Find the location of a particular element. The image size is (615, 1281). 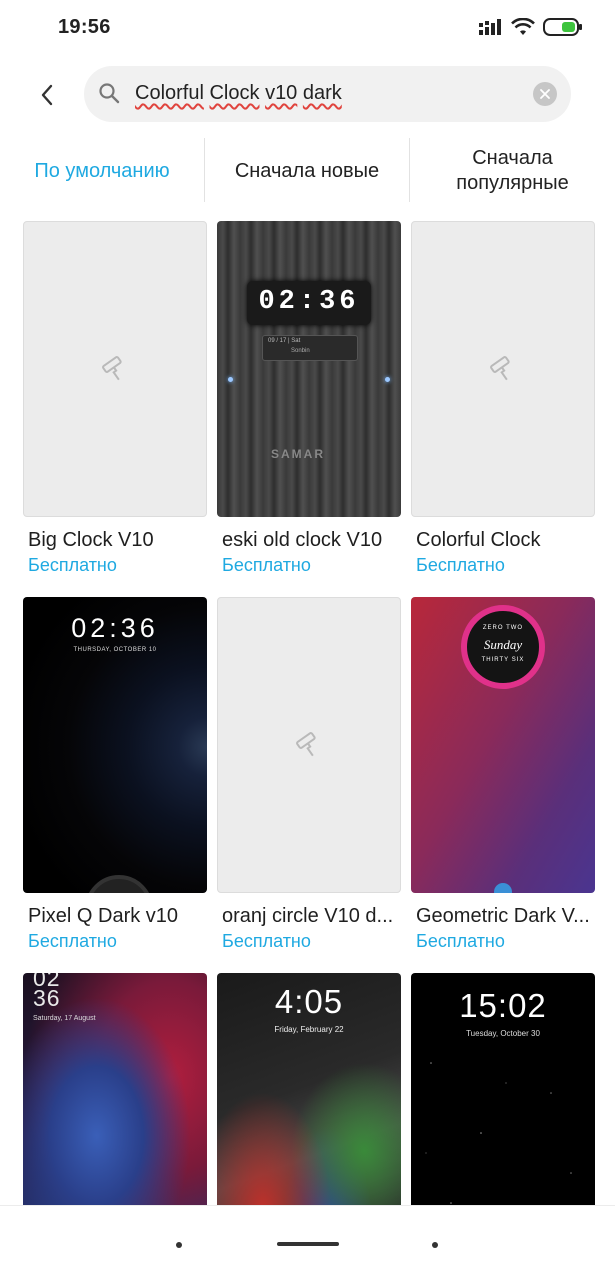

query-word: dark is located at coordinates (322, 93).